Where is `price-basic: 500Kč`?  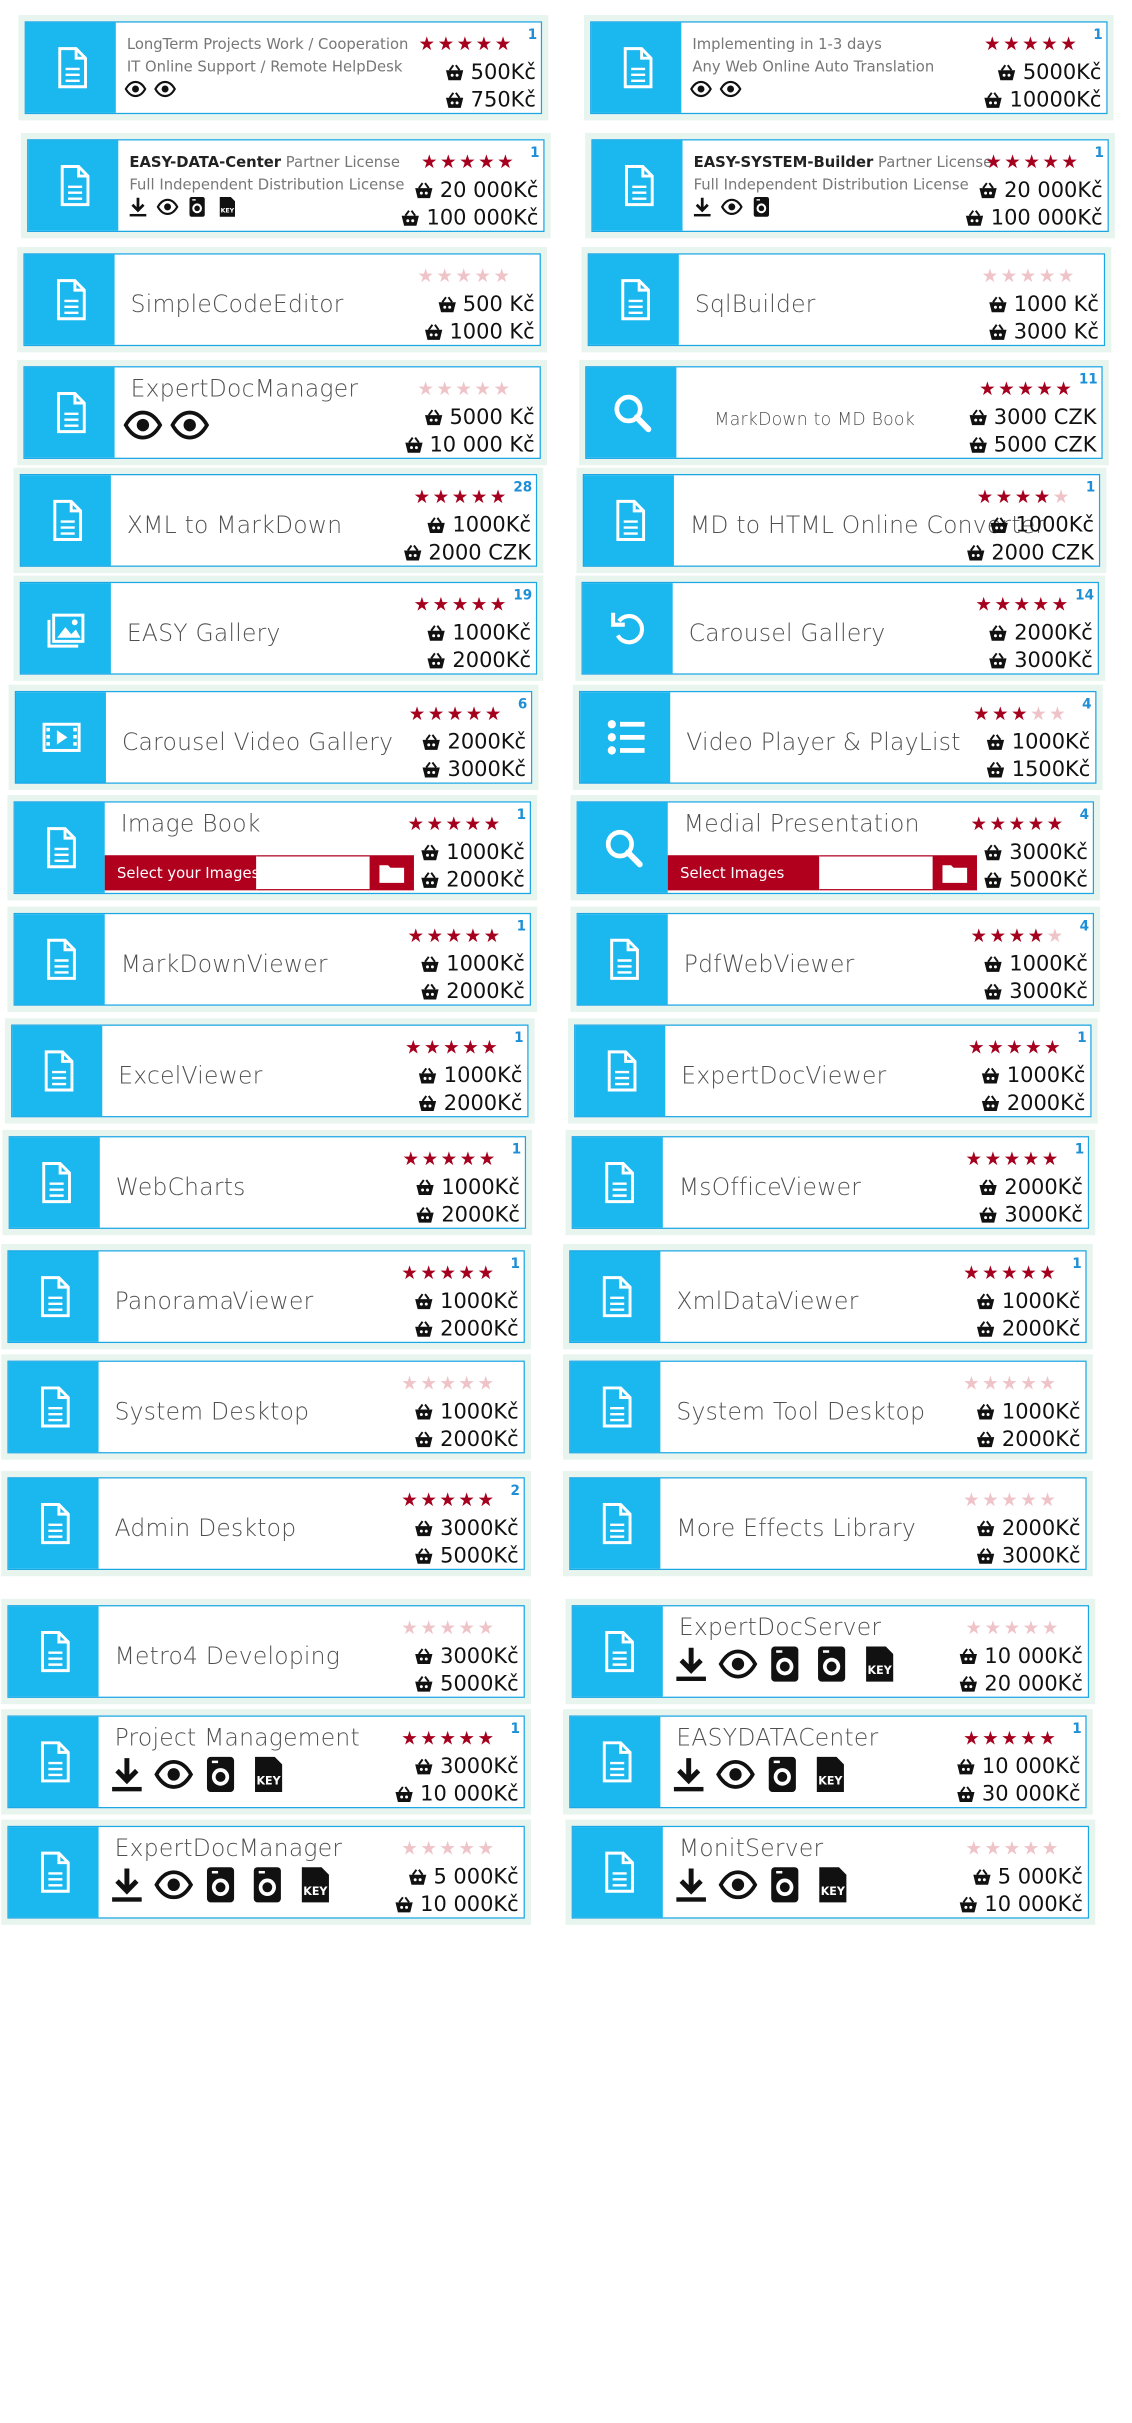 price-basic: 500Kč is located at coordinates (490, 72).